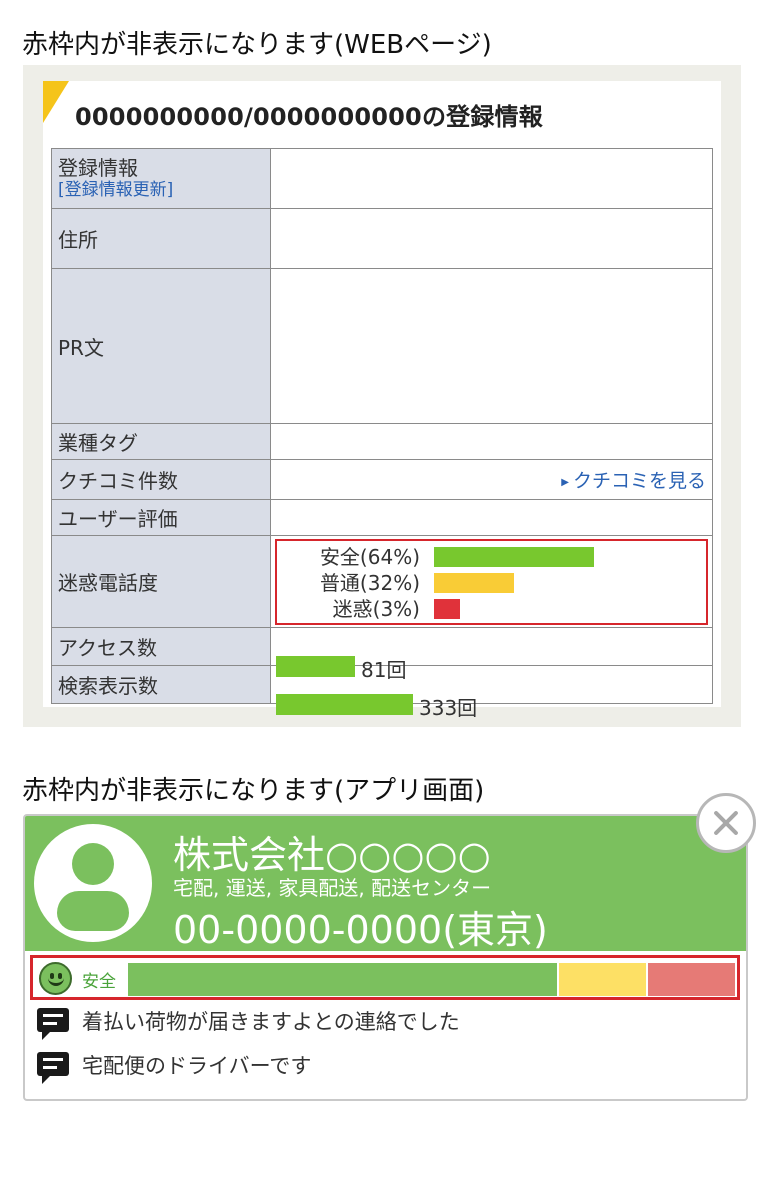 This screenshot has width=770, height=1200. Describe the element at coordinates (344, 704) in the screenshot. I see `search-count-bar` at that location.